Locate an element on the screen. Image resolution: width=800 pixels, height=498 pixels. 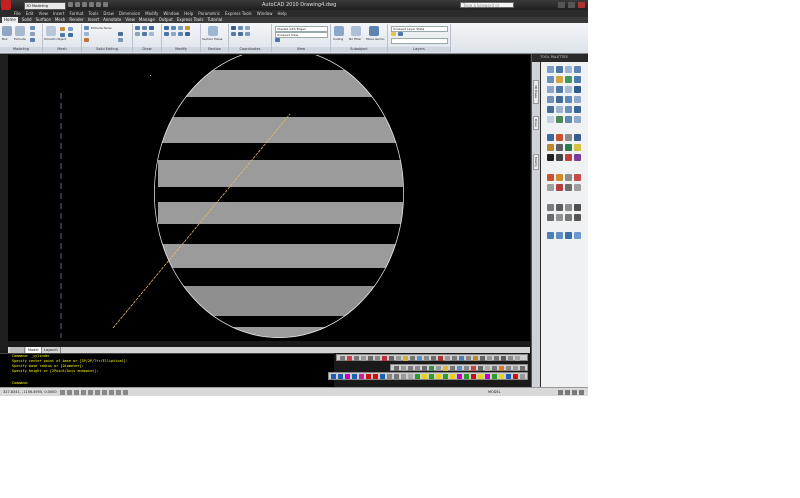
menu-item: Edit is located at coordinates (30, 13).